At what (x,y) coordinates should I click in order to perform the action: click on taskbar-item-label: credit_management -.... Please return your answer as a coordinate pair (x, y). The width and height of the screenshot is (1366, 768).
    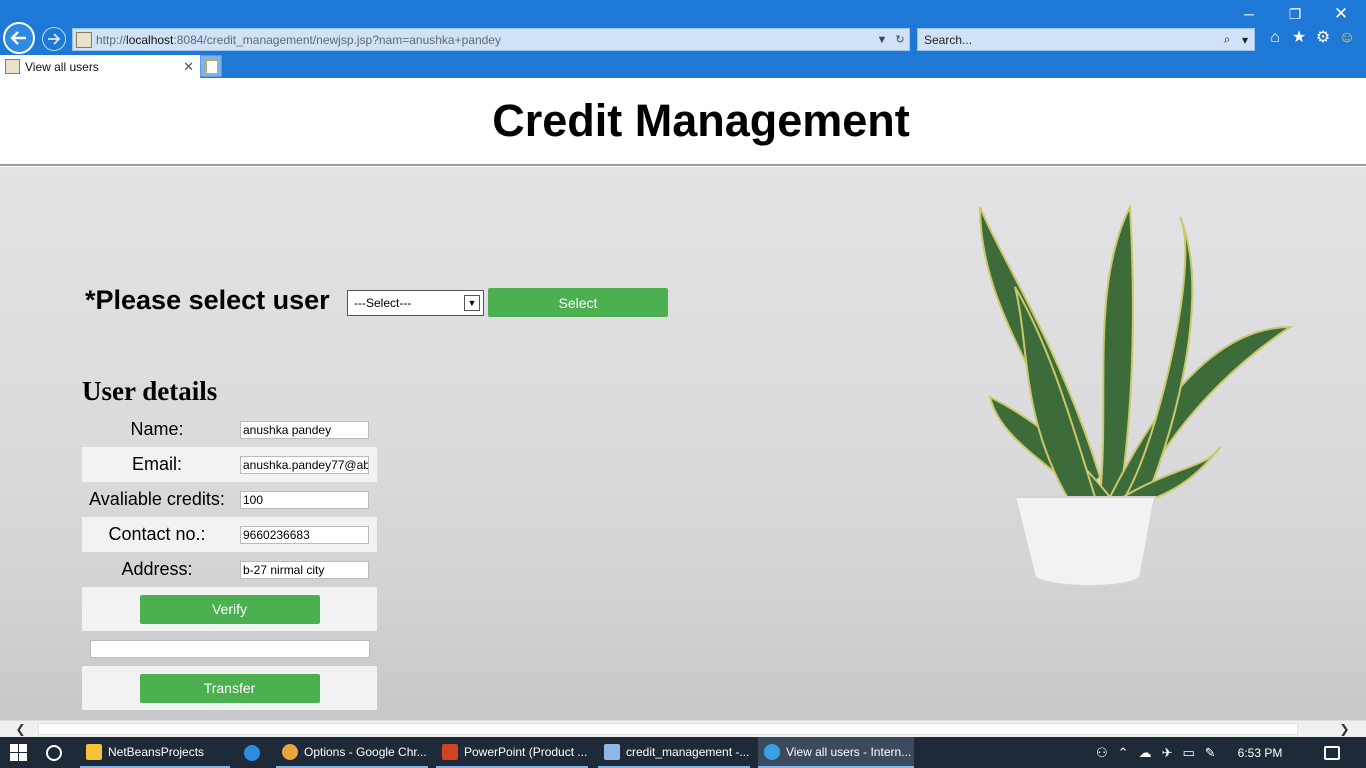
    Looking at the image, I should click on (688, 751).